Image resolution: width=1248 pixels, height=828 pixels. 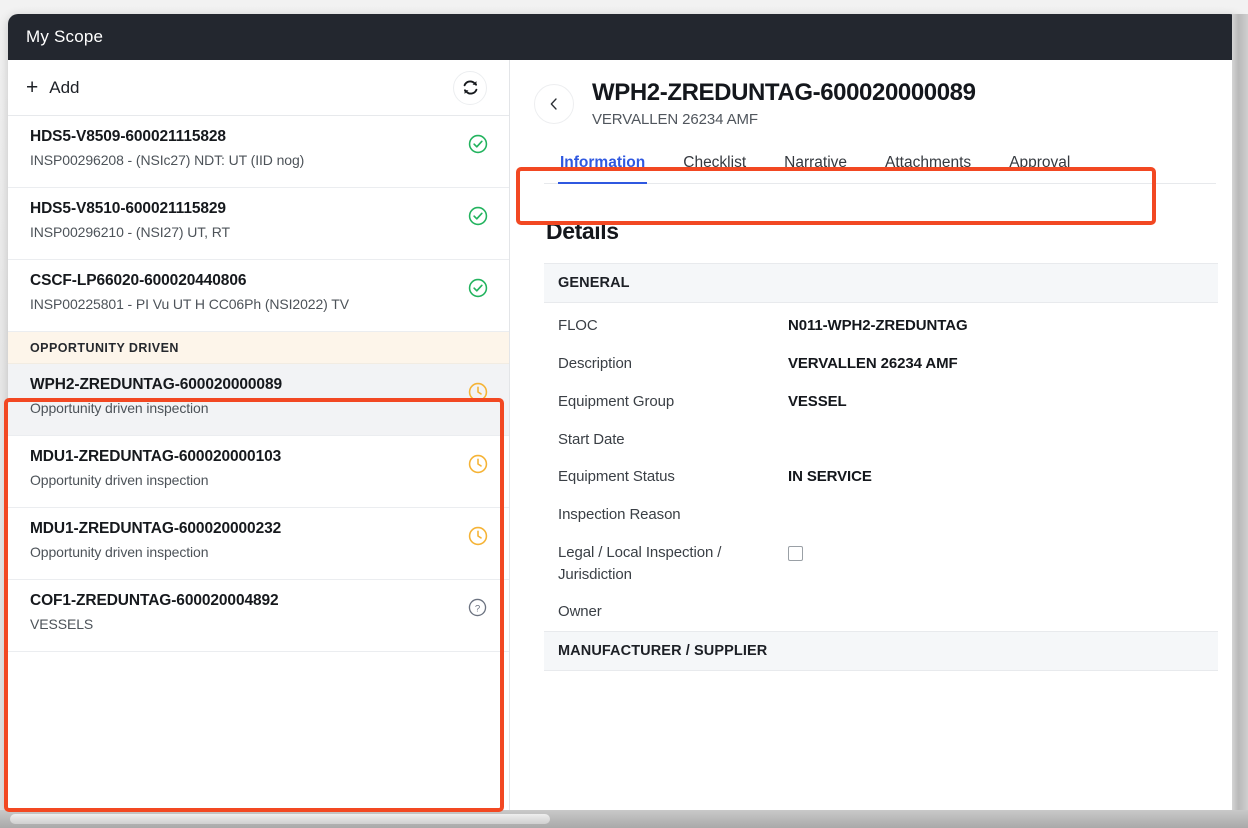 What do you see at coordinates (928, 165) in the screenshot?
I see `tab-attachments: Attachments` at bounding box center [928, 165].